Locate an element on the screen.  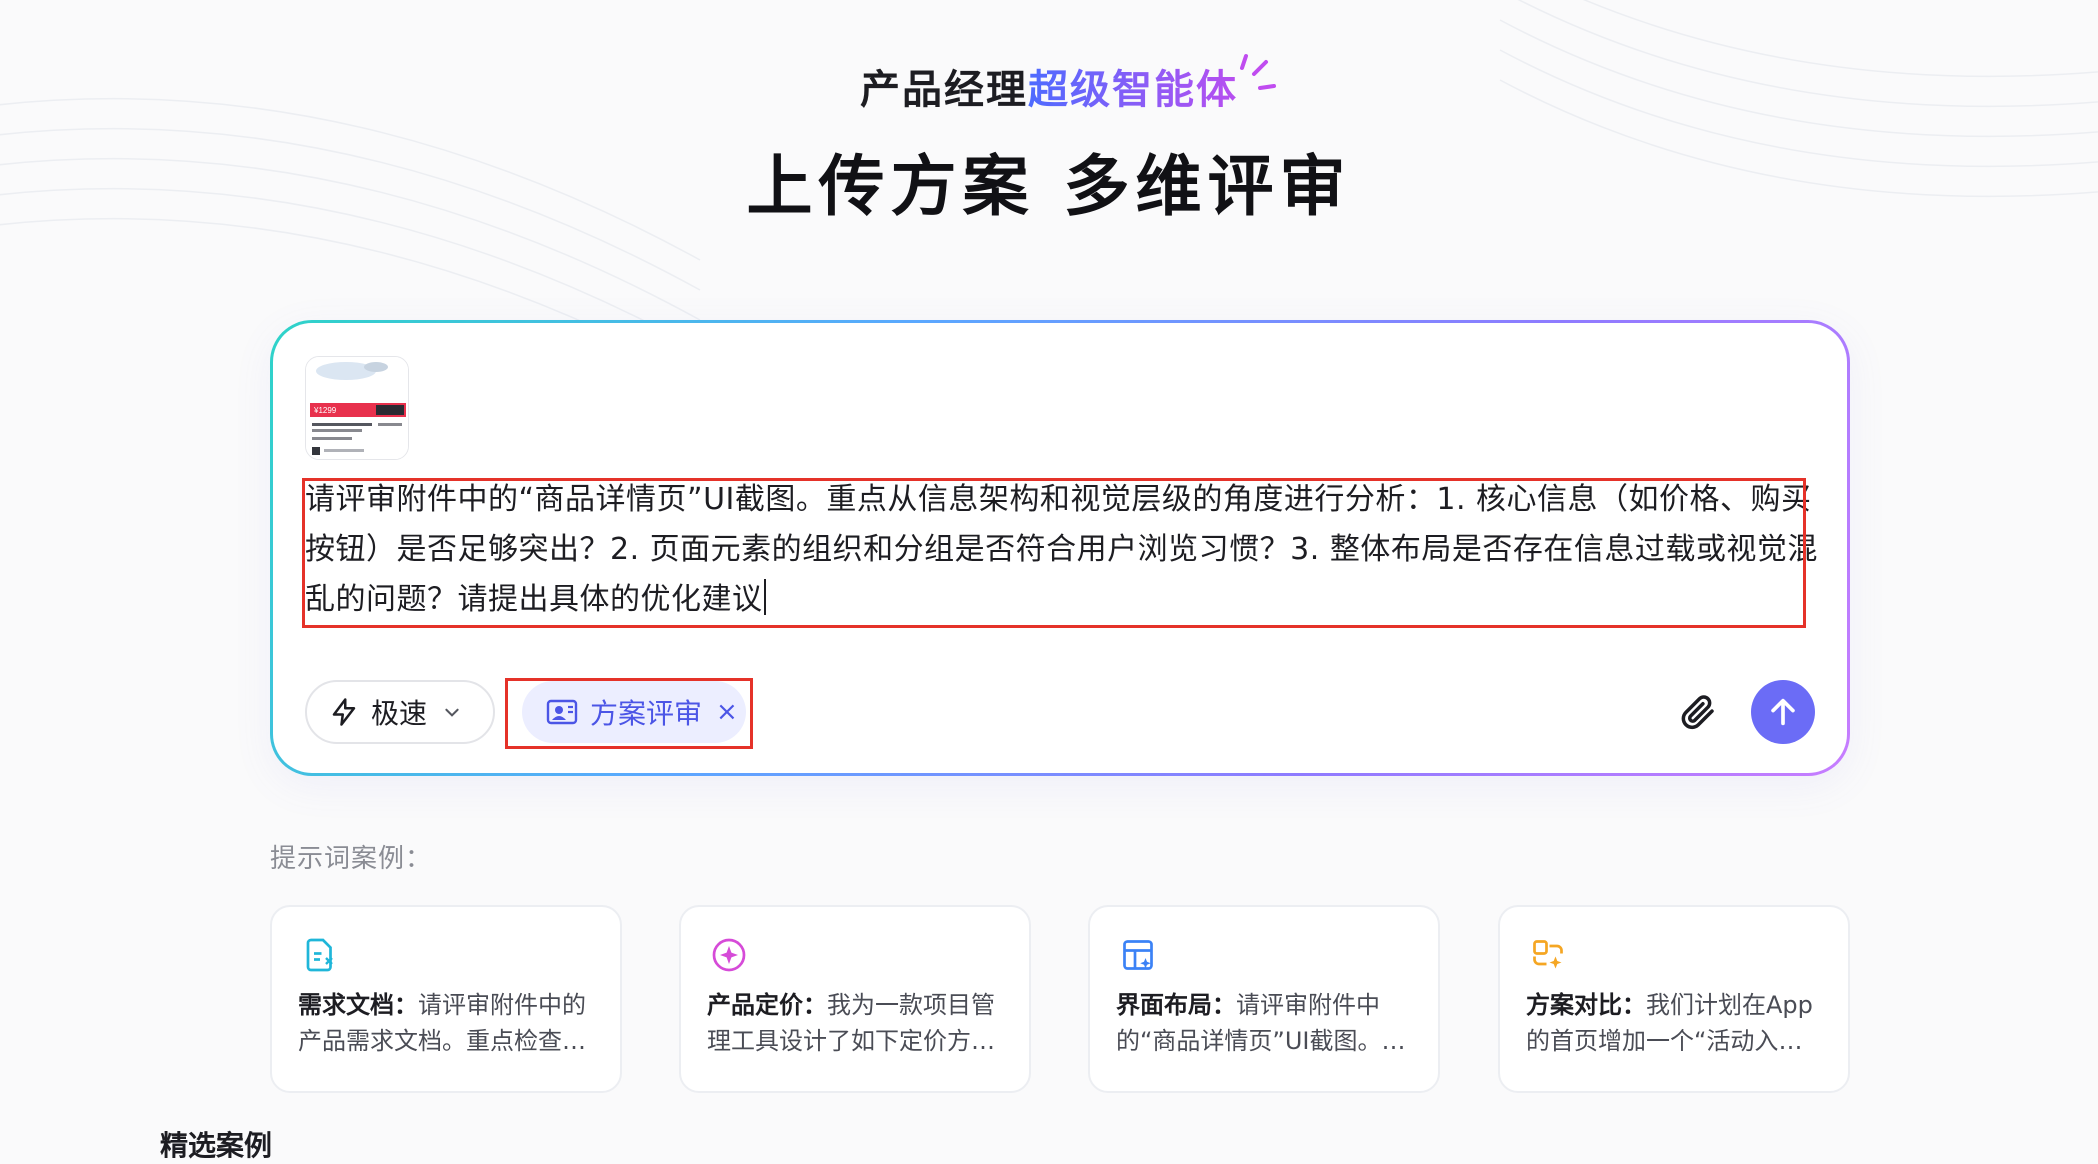
paperclip-icon is located at coordinates (1698, 712).